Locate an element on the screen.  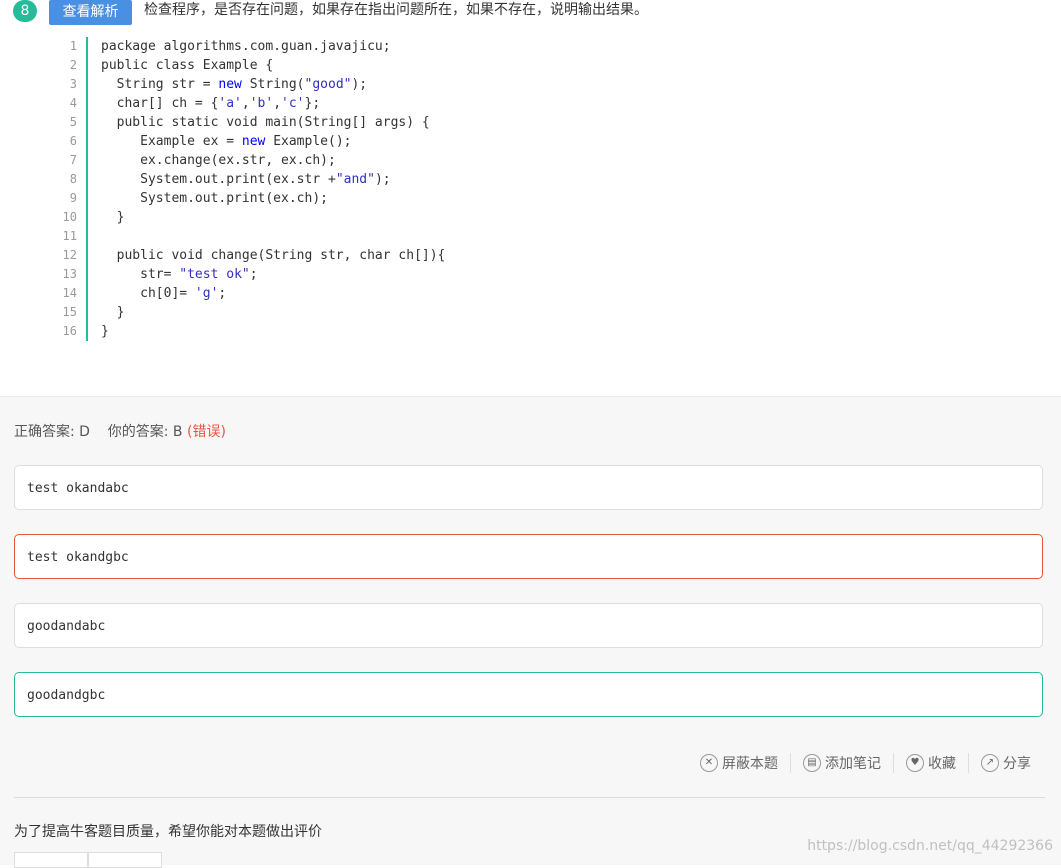
wrong-badge: (错误) is located at coordinates (206, 432).